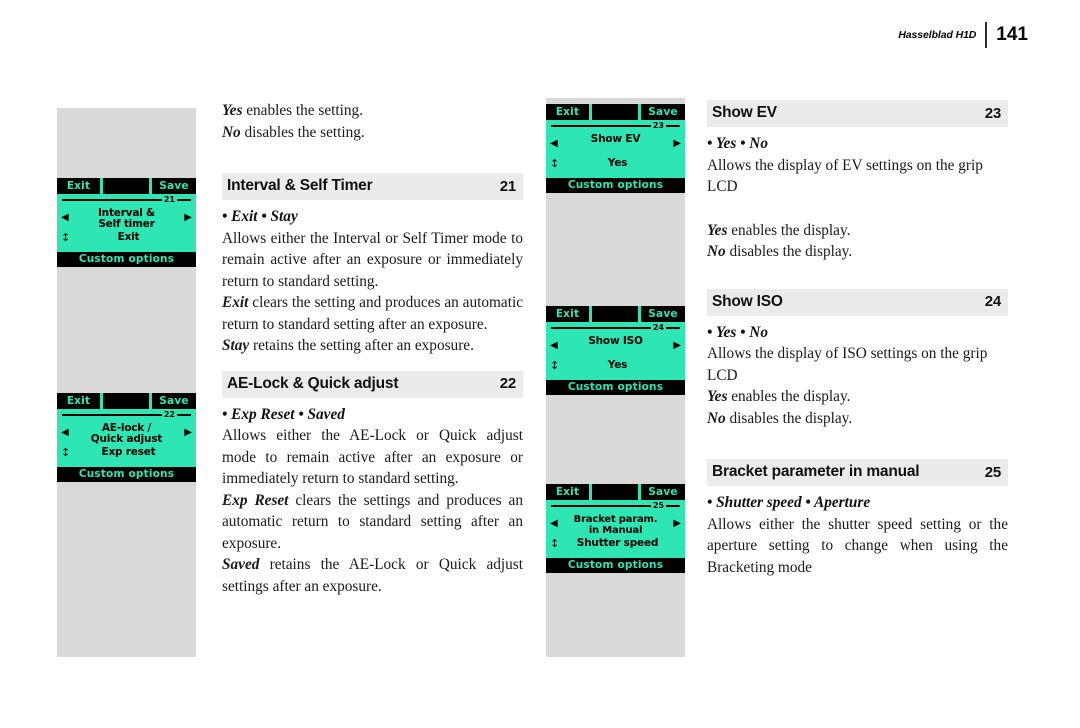 Image resolution: width=1080 pixels, height=728 pixels. What do you see at coordinates (615, 519) in the screenshot?
I see `lcd-title-line1: Bracket param.` at bounding box center [615, 519].